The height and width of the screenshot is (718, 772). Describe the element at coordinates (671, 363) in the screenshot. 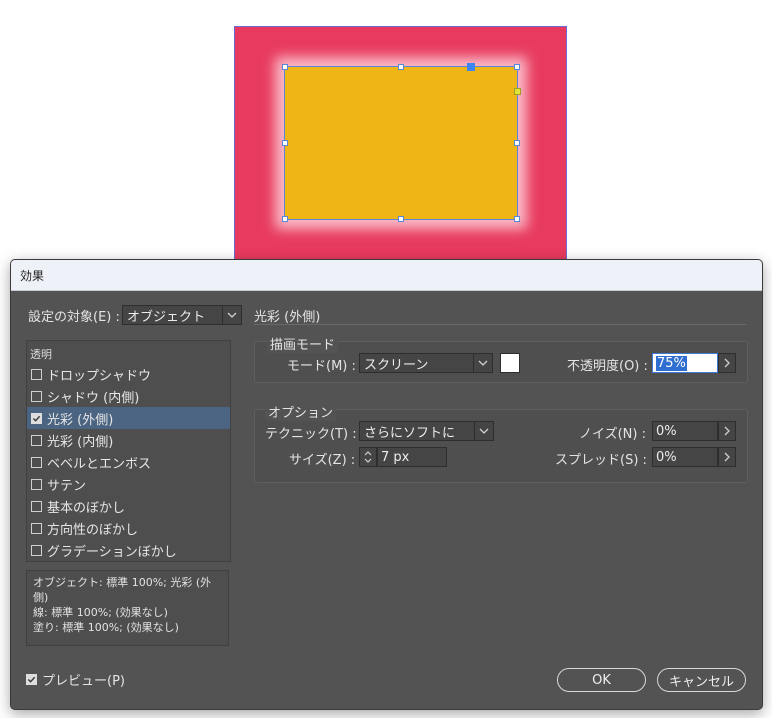

I see `opacity-value: 75%` at that location.